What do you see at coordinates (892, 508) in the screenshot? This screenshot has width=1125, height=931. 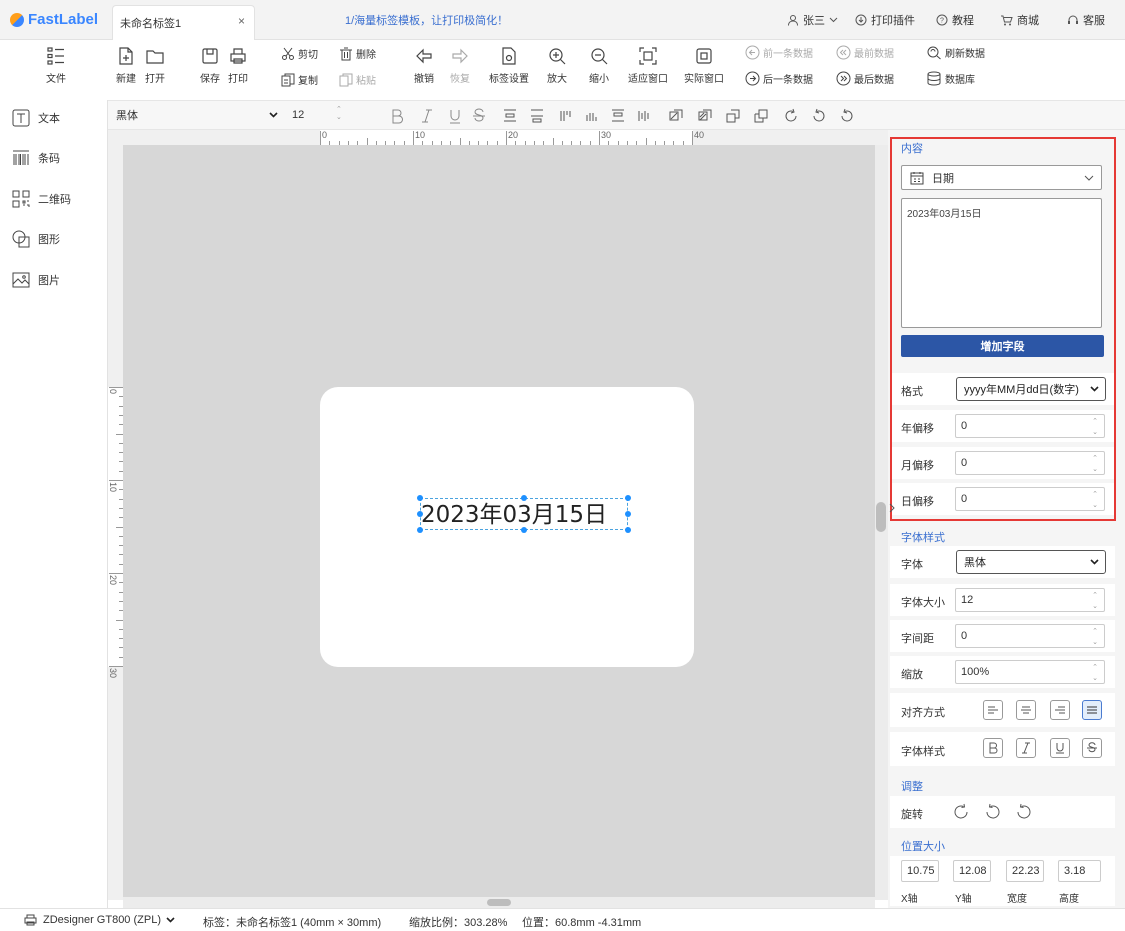 I see `collapse-panel-icon` at bounding box center [892, 508].